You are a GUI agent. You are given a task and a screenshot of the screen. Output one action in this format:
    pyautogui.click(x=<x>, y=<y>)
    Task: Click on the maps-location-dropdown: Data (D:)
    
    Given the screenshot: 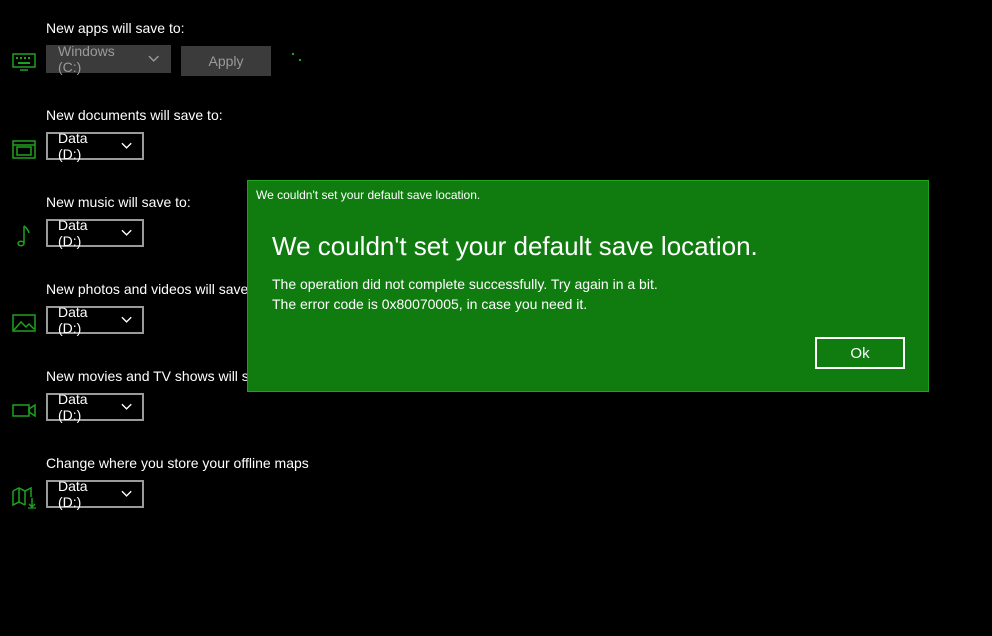 What is the action you would take?
    pyautogui.click(x=95, y=494)
    